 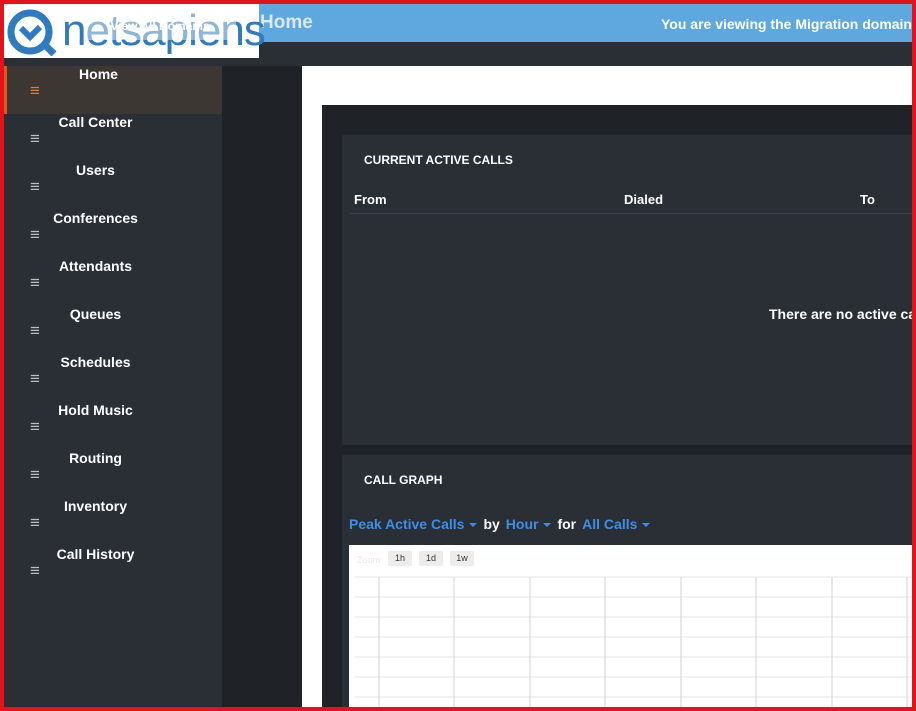 I want to click on empty-message: There are no active cal, so click(x=842, y=314).